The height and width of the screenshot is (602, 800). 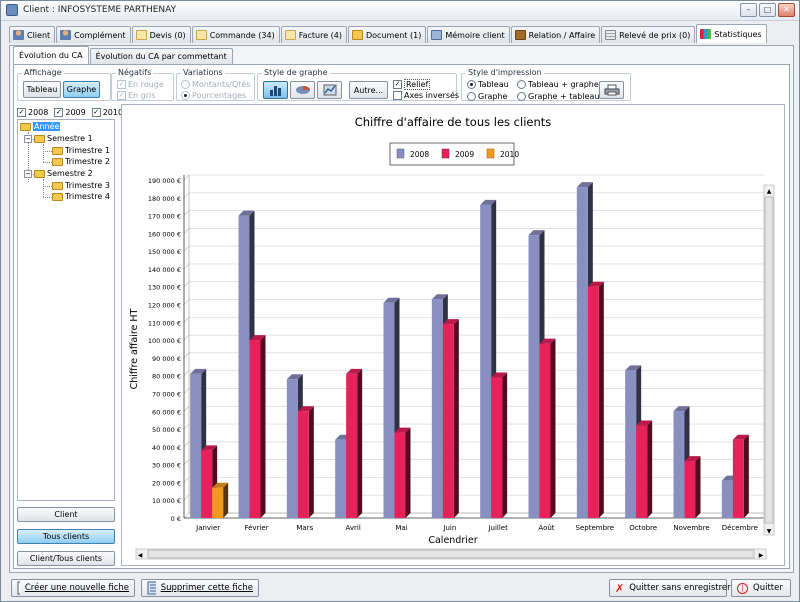 I want to click on en-gris-checkbox: ✓ En gris, so click(x=136, y=95).